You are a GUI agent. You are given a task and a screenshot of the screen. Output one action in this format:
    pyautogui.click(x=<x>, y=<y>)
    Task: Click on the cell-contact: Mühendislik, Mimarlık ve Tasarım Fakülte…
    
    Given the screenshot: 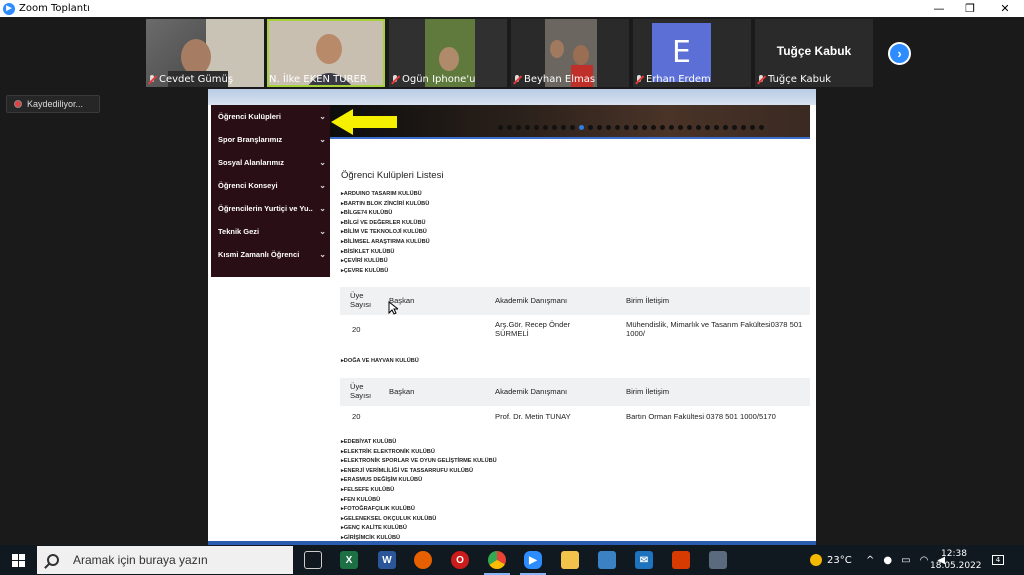 What is the action you would take?
    pyautogui.click(x=714, y=329)
    